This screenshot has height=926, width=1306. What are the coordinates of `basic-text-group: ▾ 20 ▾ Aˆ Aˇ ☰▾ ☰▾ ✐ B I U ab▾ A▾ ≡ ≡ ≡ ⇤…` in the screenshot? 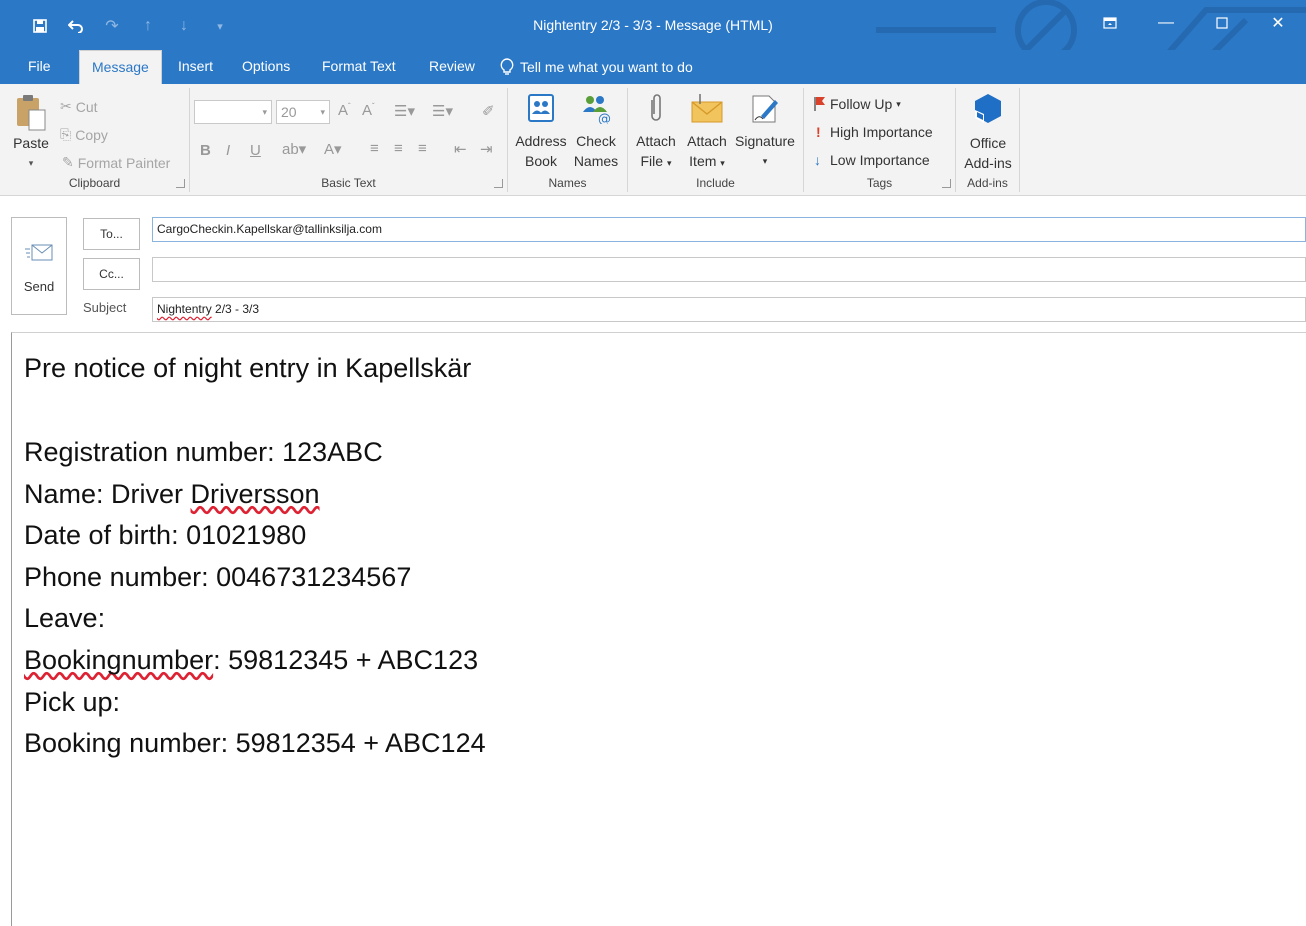 It's located at (349, 140).